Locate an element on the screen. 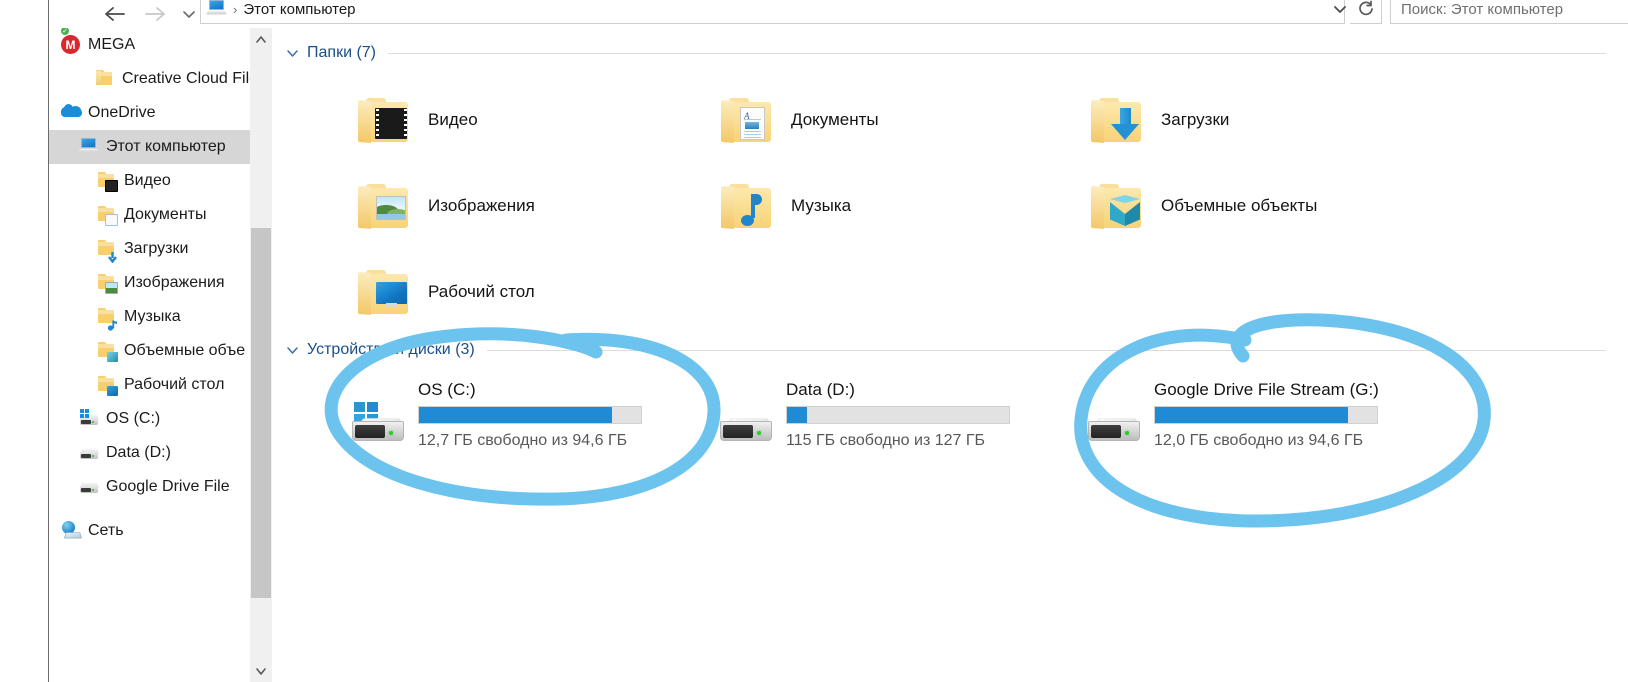 The width and height of the screenshot is (1628, 682). folder-tile-3d-objects: Объемные объекты is located at coordinates (1201, 206).